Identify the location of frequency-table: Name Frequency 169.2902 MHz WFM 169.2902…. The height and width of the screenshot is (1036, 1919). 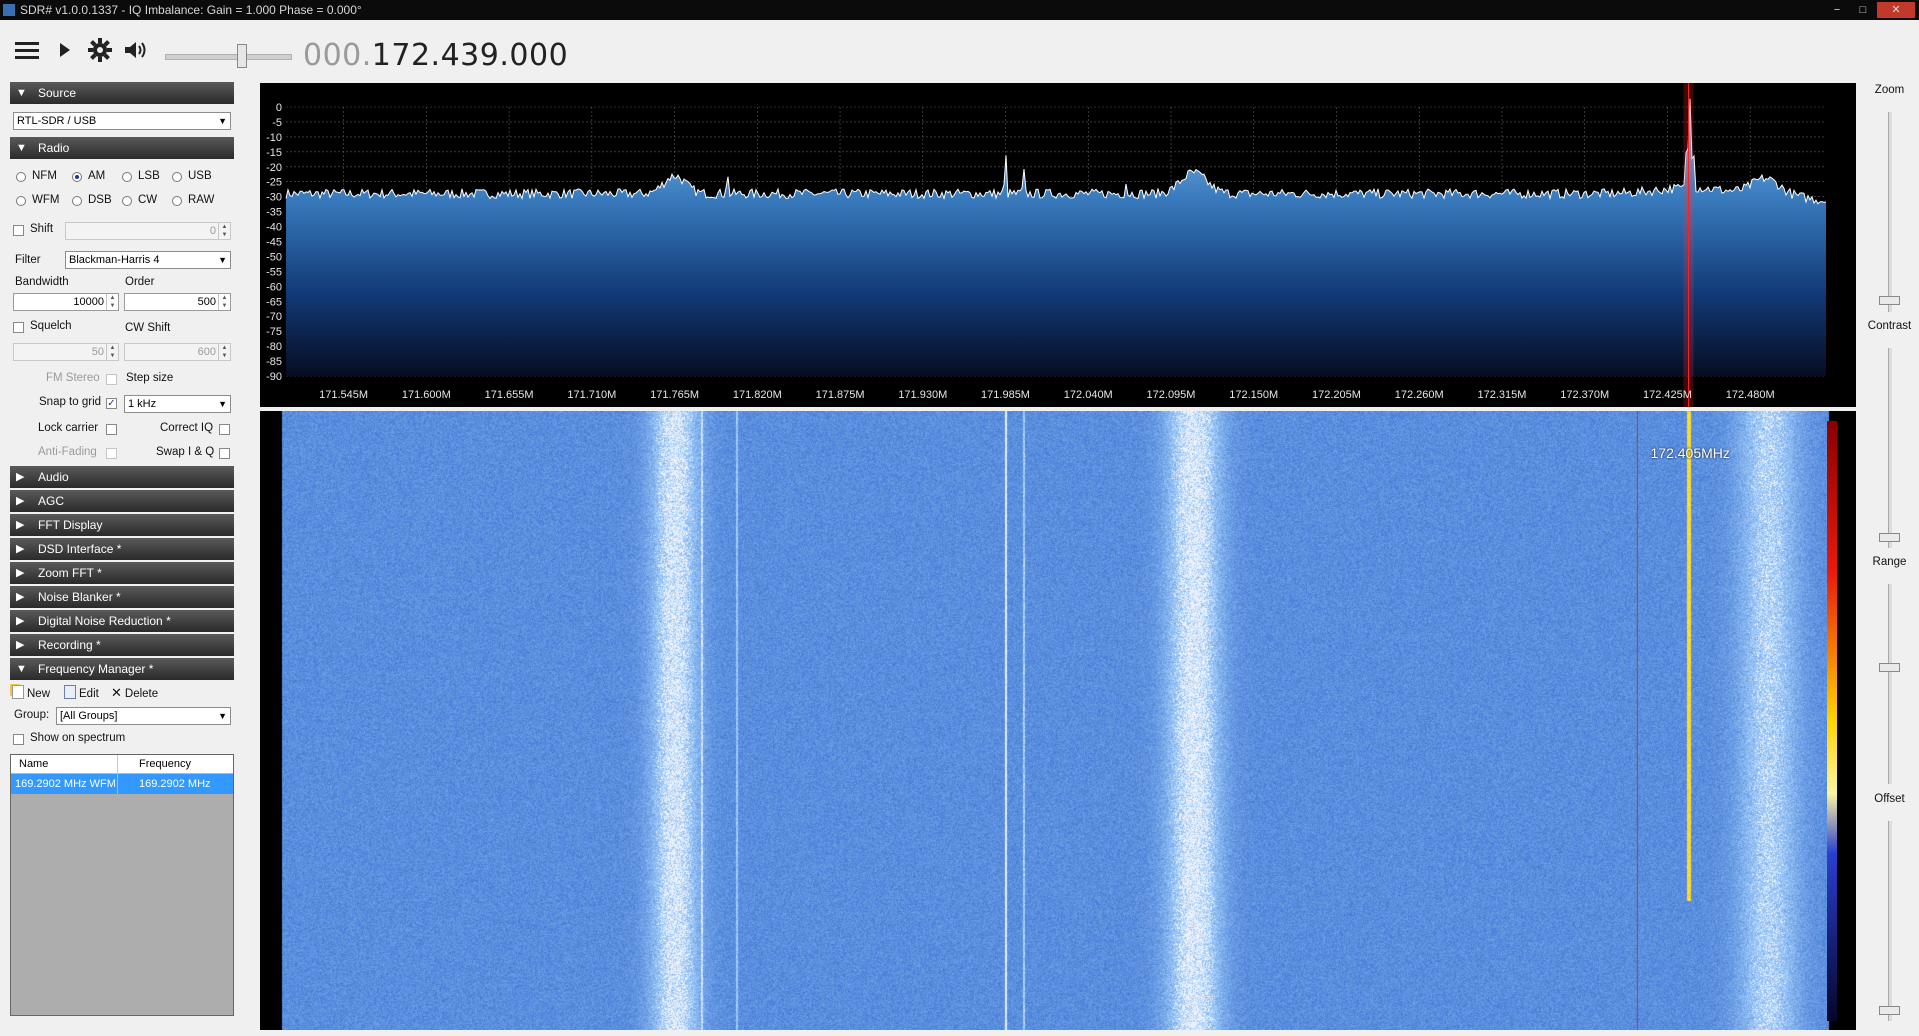
(122, 885).